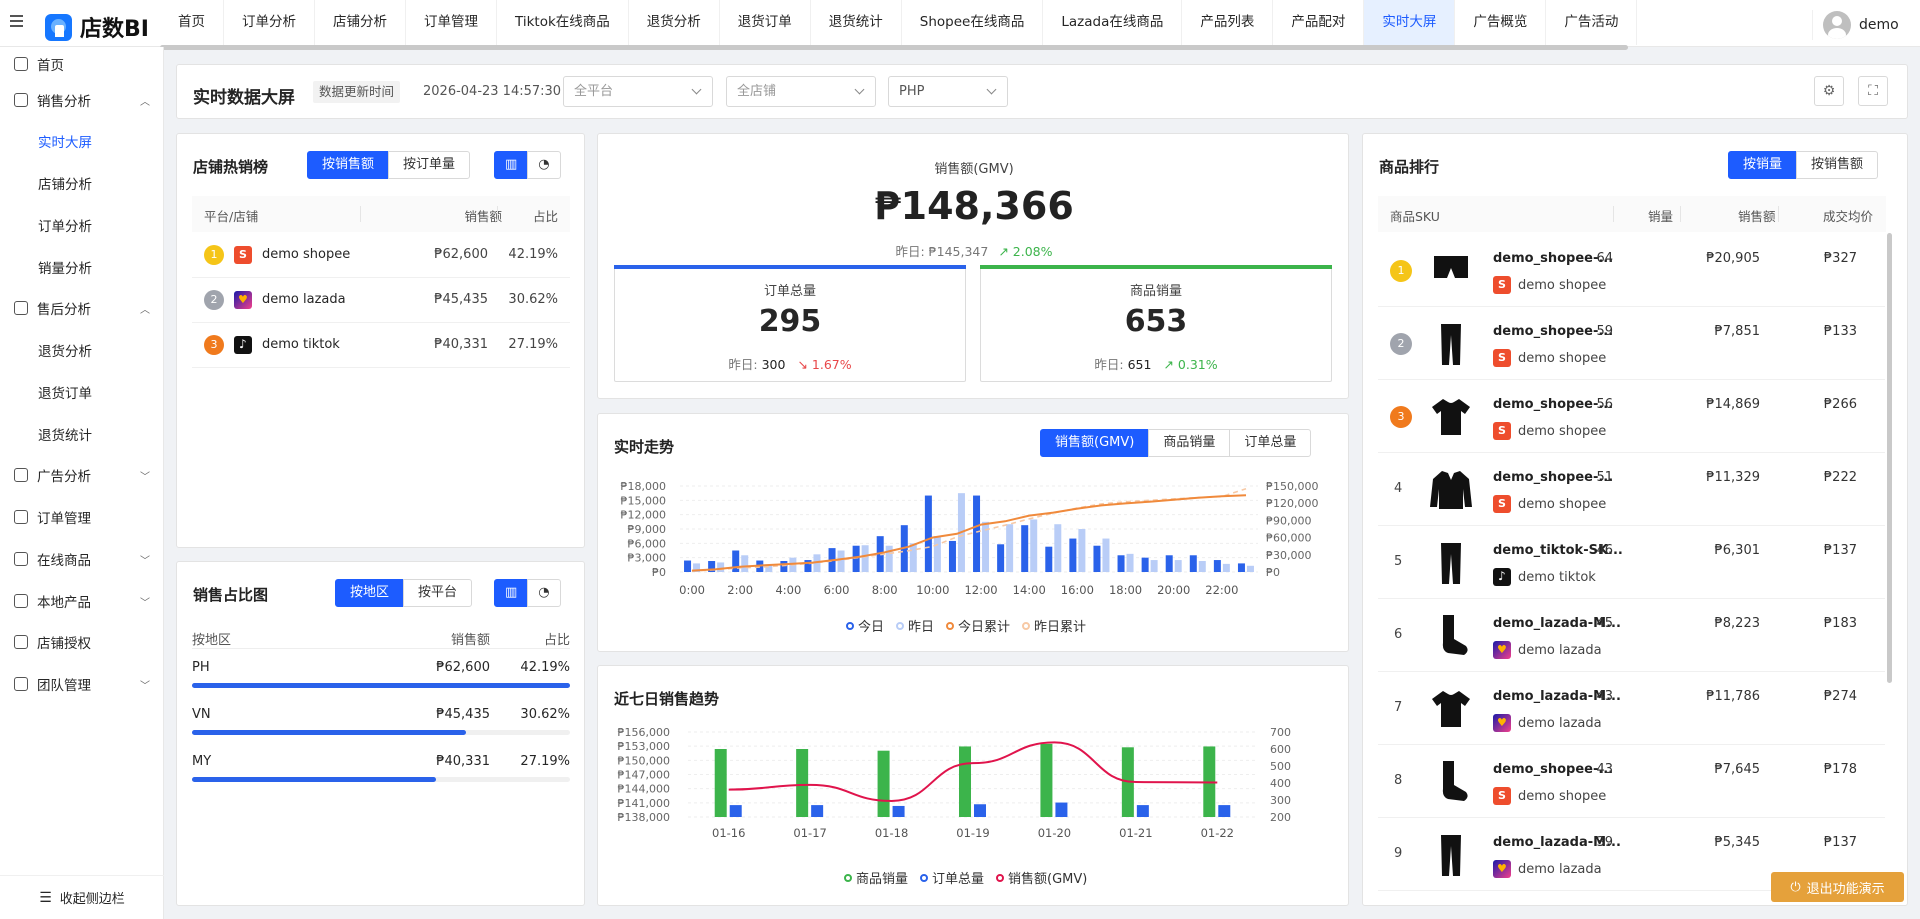 The height and width of the screenshot is (919, 1920). Describe the element at coordinates (563, 22) in the screenshot. I see `nav-item-4: Tiktok在线商品` at that location.